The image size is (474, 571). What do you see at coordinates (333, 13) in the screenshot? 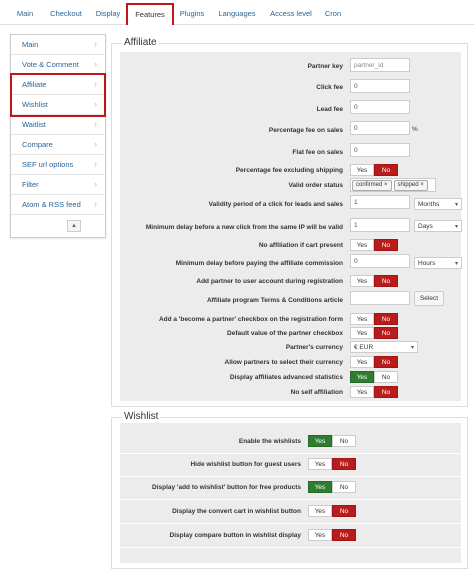
I see `tab-cron: Cron` at bounding box center [333, 13].